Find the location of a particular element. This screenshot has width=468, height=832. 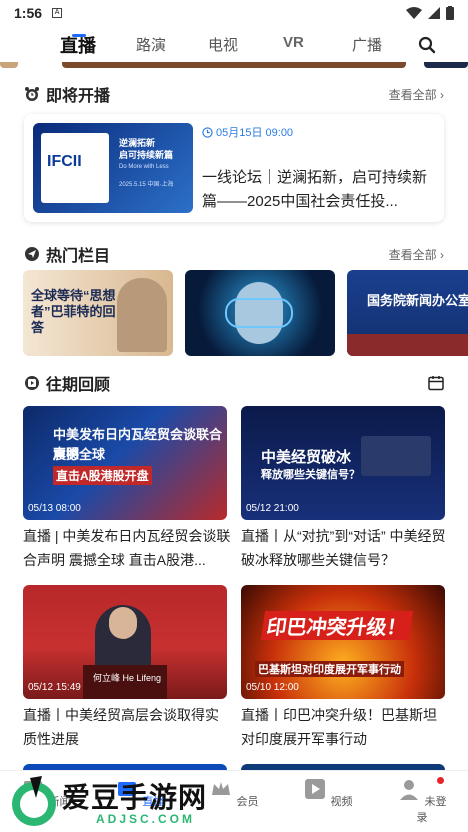

top-tab-bar: 直播 路演 电视 VR 广播 is located at coordinates (234, 44).